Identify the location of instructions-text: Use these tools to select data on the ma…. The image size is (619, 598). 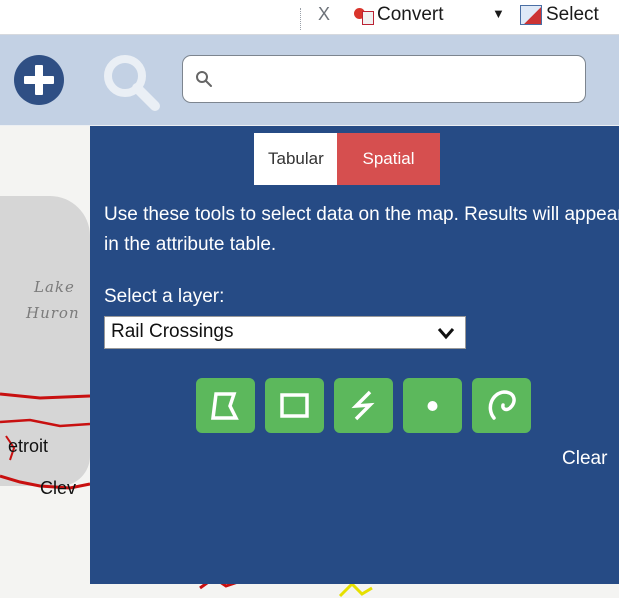
(361, 229).